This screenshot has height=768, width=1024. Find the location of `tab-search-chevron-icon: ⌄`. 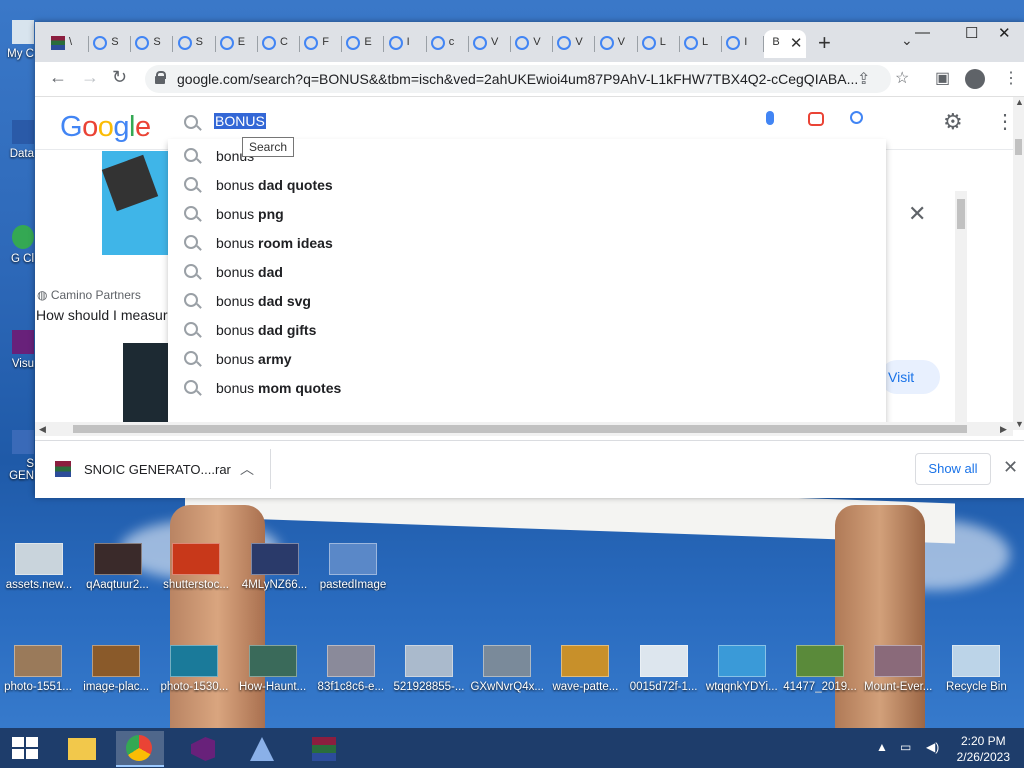

tab-search-chevron-icon: ⌄ is located at coordinates (907, 40).